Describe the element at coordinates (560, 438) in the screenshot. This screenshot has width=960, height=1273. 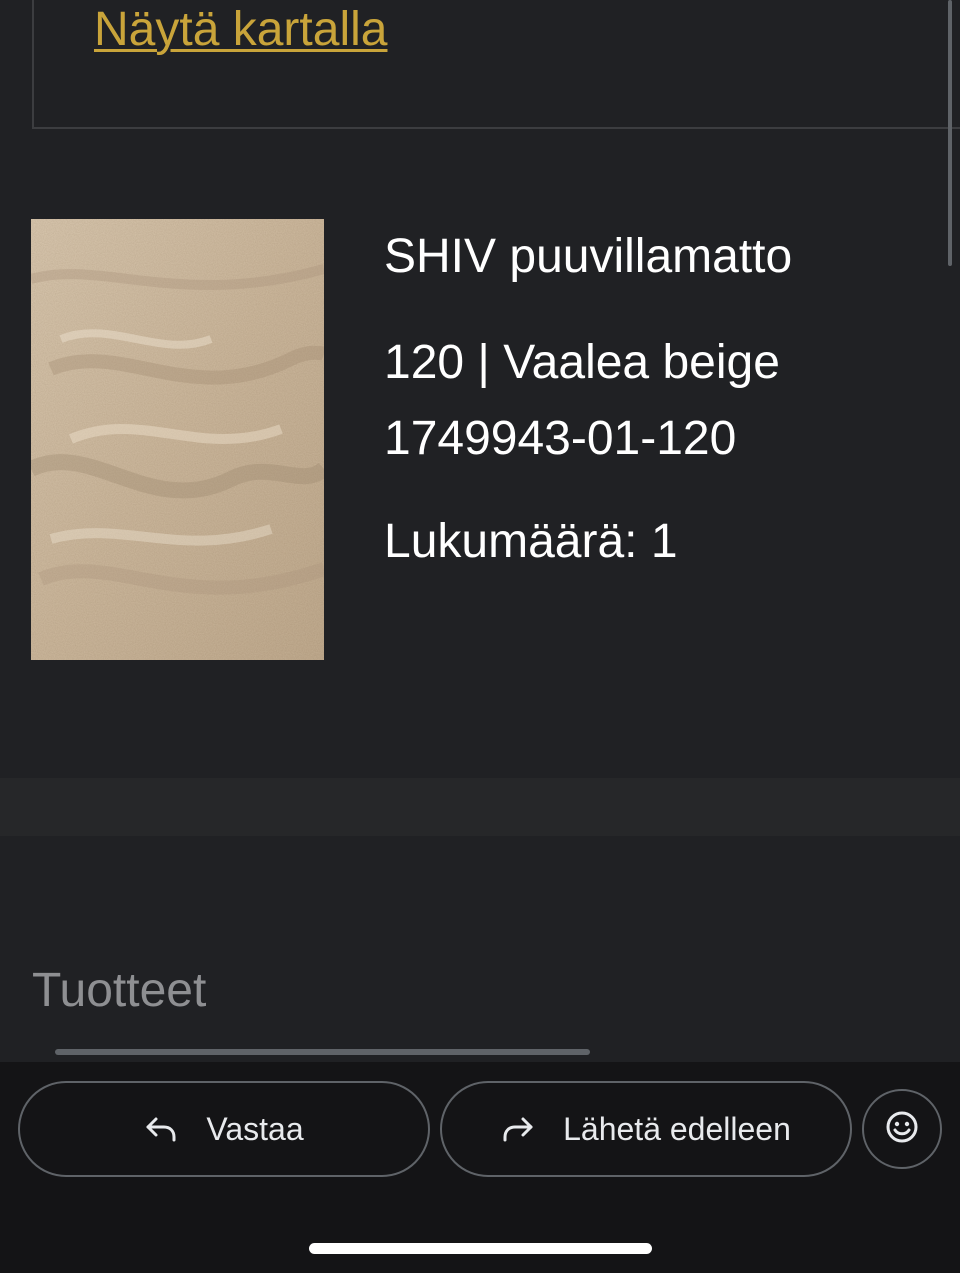
I see `product-sku: 1749943-01-120` at that location.